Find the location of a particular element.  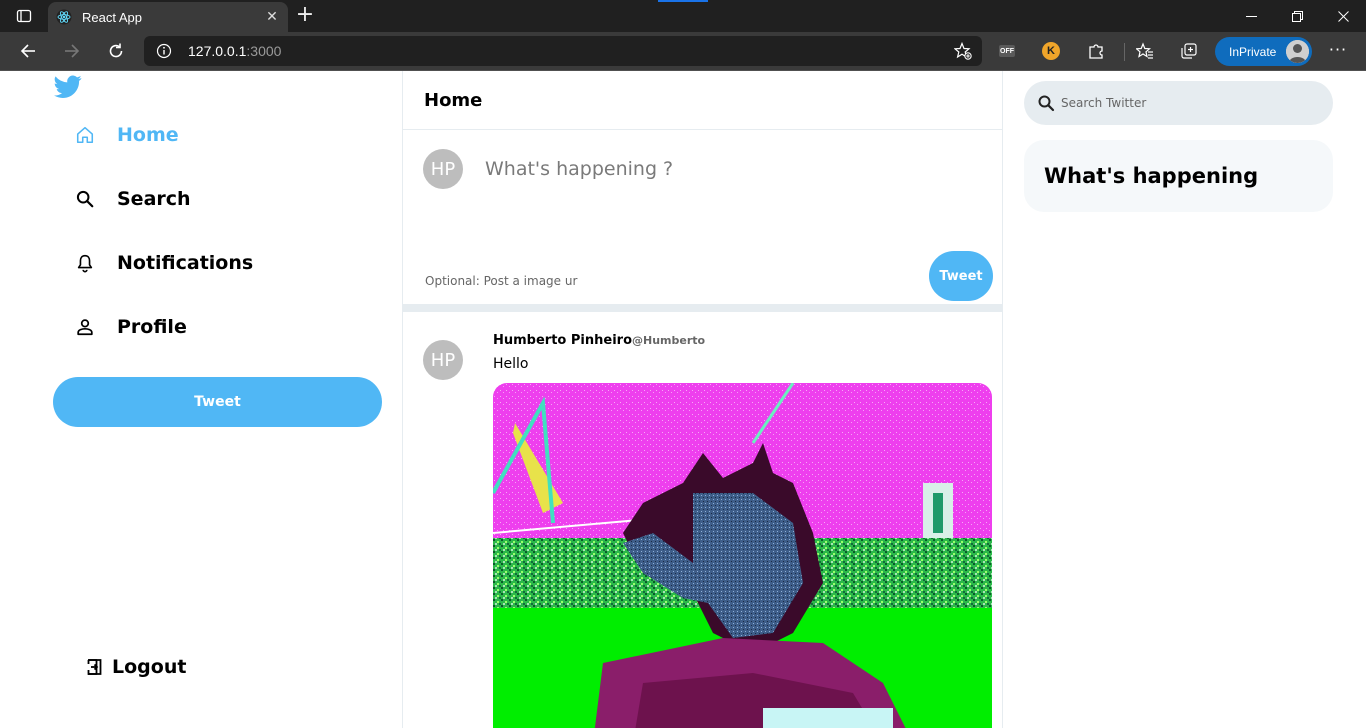

person-icon is located at coordinates (85, 327).